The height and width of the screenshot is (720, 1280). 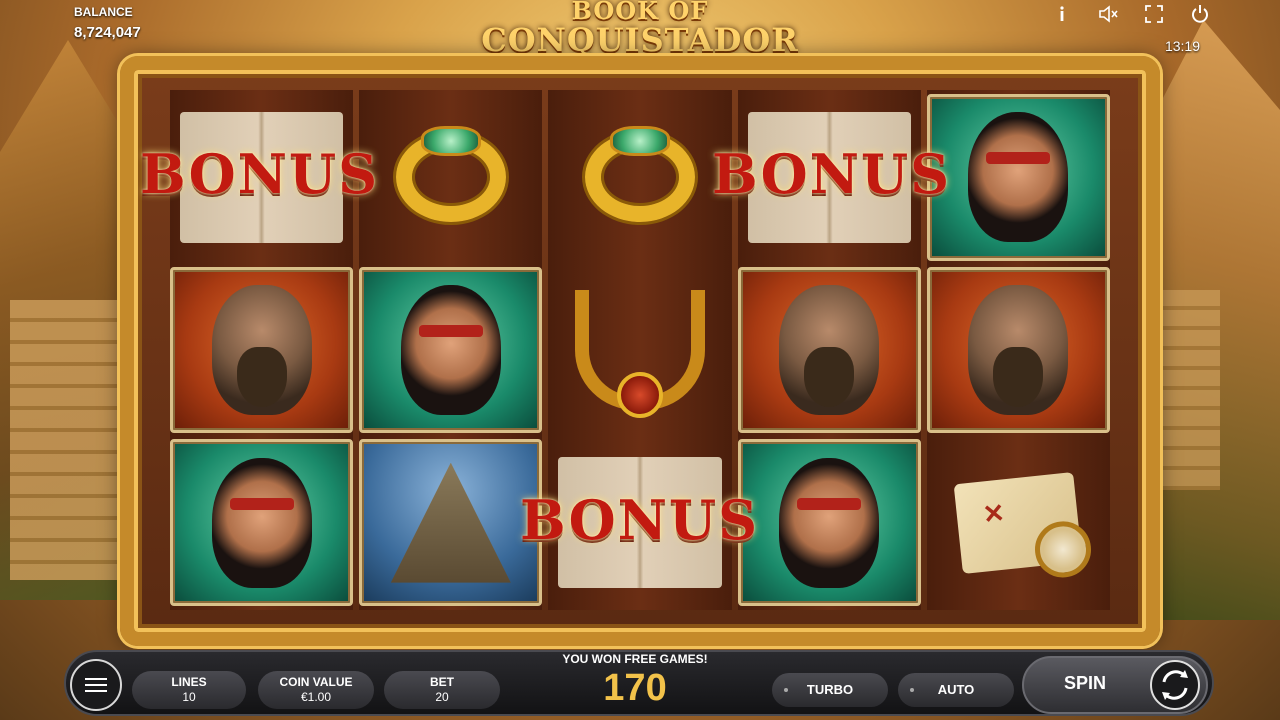 I want to click on lines-value: 10, so click(x=189, y=697).